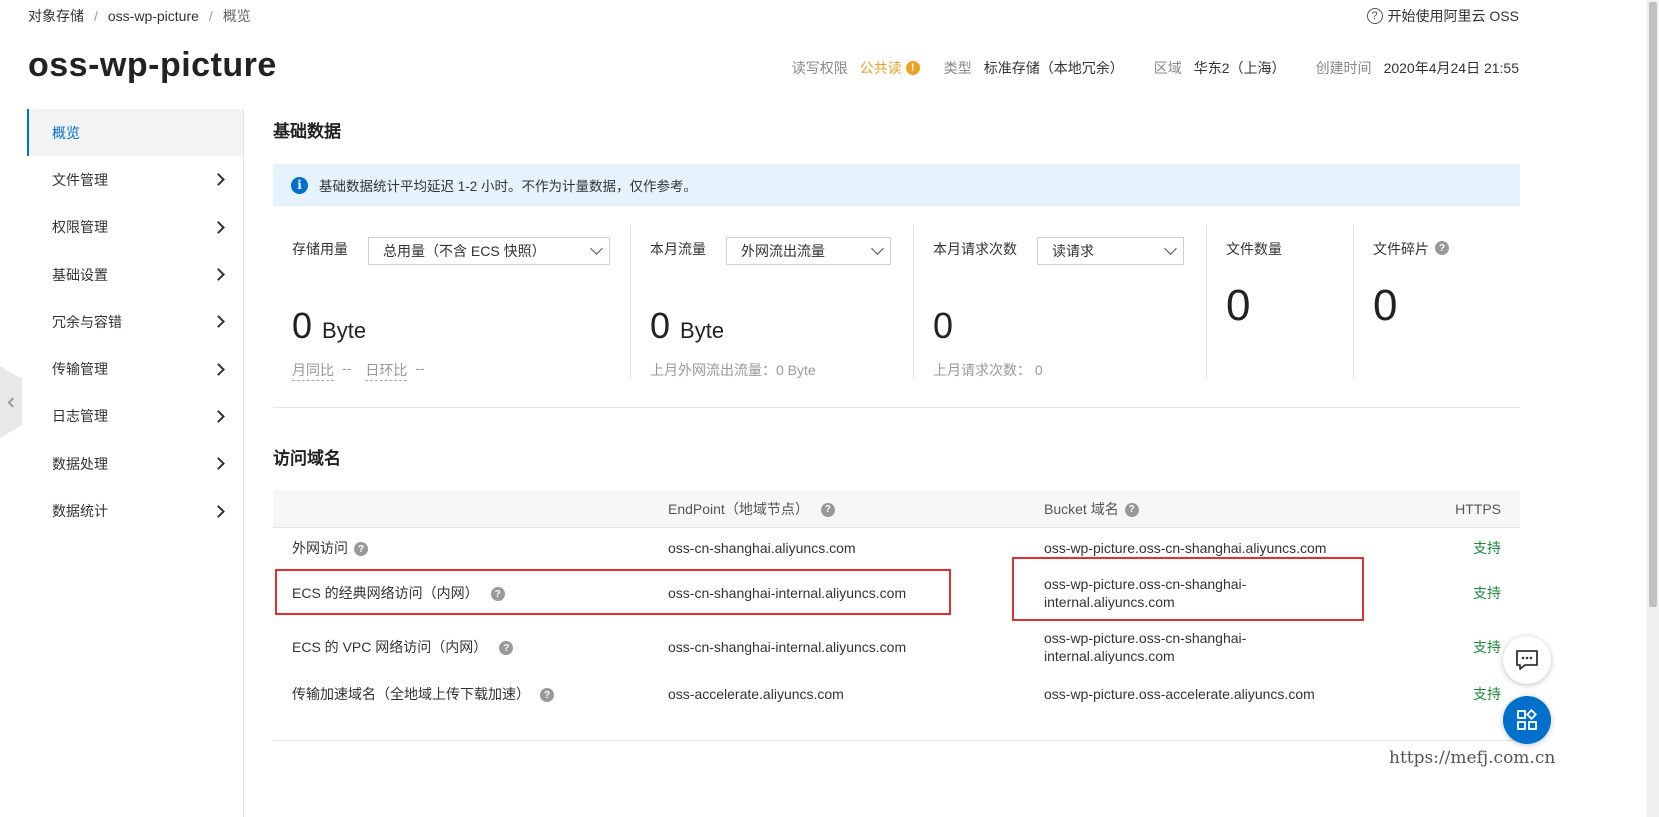  Describe the element at coordinates (762, 548) in the screenshot. I see `row-endpoint: oss-cn-shanghai.aliyuncs.com` at that location.